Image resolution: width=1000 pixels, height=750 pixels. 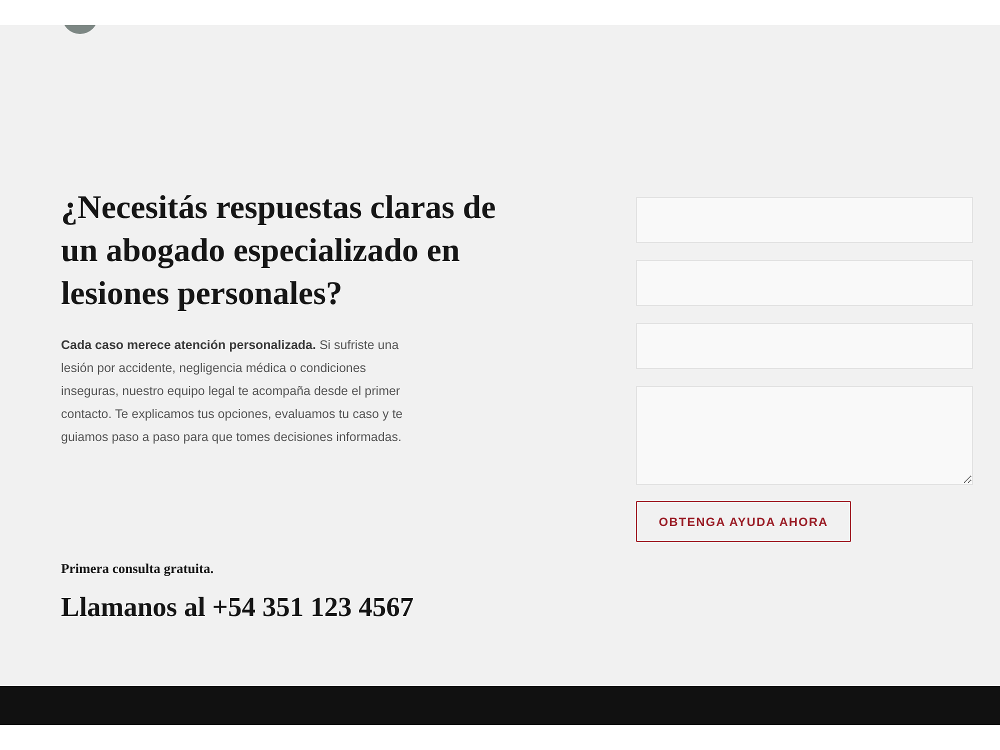 I want to click on intro-paragraph: Cada caso merece atención personalizada. Si sufriste una lesión por accidente, negligencia médica o condiciones inseguras, nuestro equipo legal te acompaña desde el primer contacto. Te explicamos tus opciones, evaluamos tu caso y te guiamos paso a paso para que tomes decisiones informadas., so click(x=232, y=391).